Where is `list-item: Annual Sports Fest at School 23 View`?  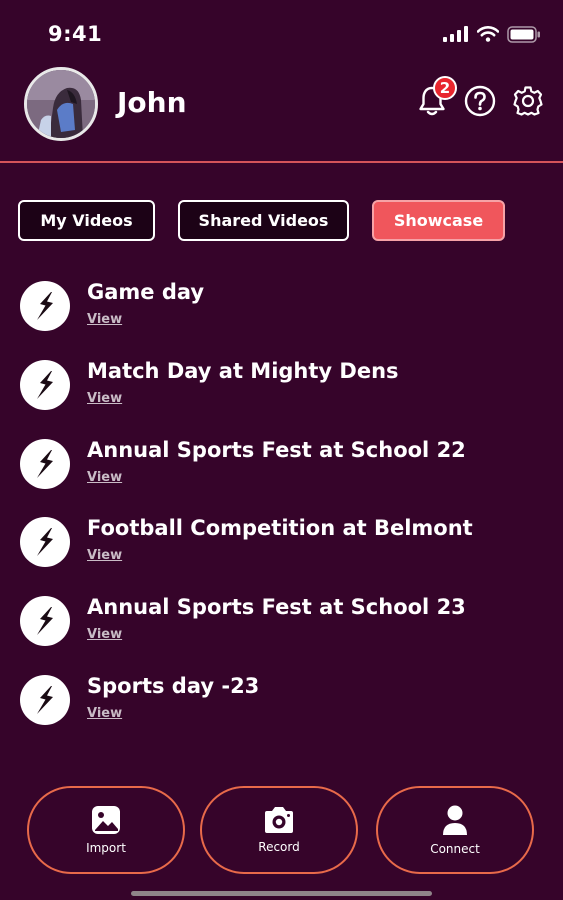
list-item: Annual Sports Fest at School 23 View is located at coordinates (280, 622).